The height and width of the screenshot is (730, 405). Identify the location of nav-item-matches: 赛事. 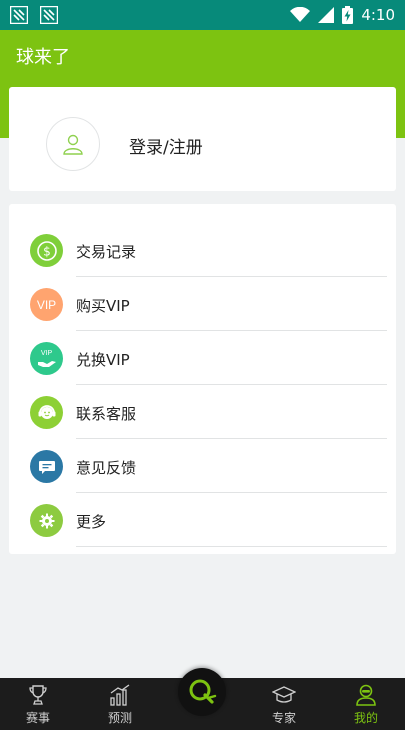
(38, 704).